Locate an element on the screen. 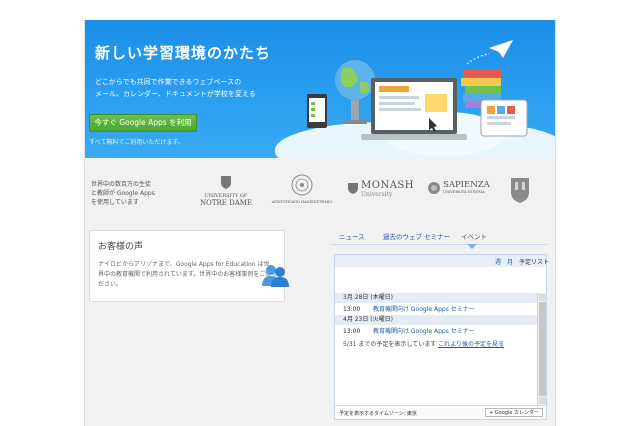 This screenshot has width=640, height=426. partners-text-line: 世界中の数百万の生徒 is located at coordinates (121, 184).